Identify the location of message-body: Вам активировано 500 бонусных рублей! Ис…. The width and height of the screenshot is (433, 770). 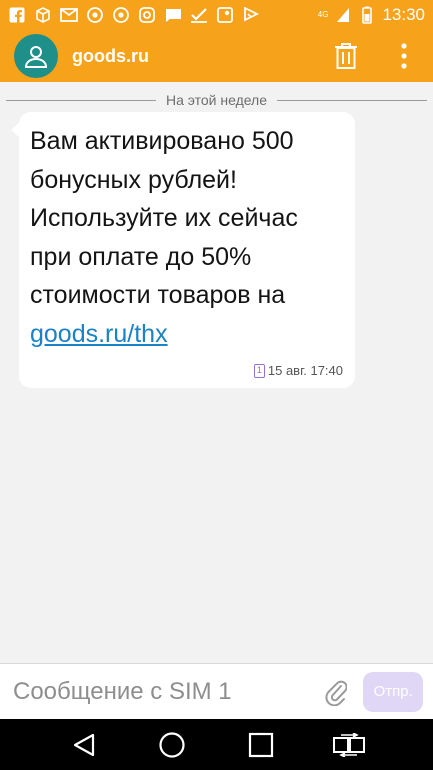
(164, 218).